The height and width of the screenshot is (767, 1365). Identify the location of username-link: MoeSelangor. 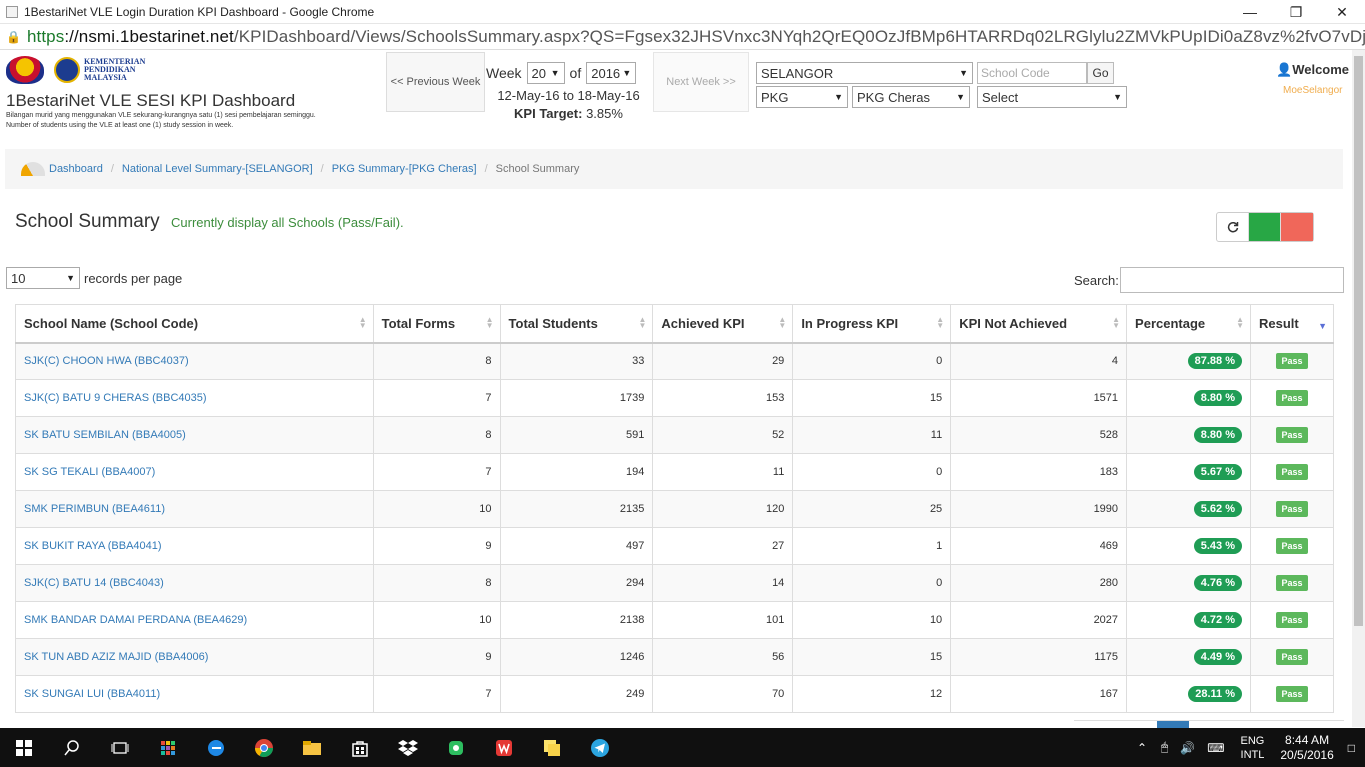
(1312, 90).